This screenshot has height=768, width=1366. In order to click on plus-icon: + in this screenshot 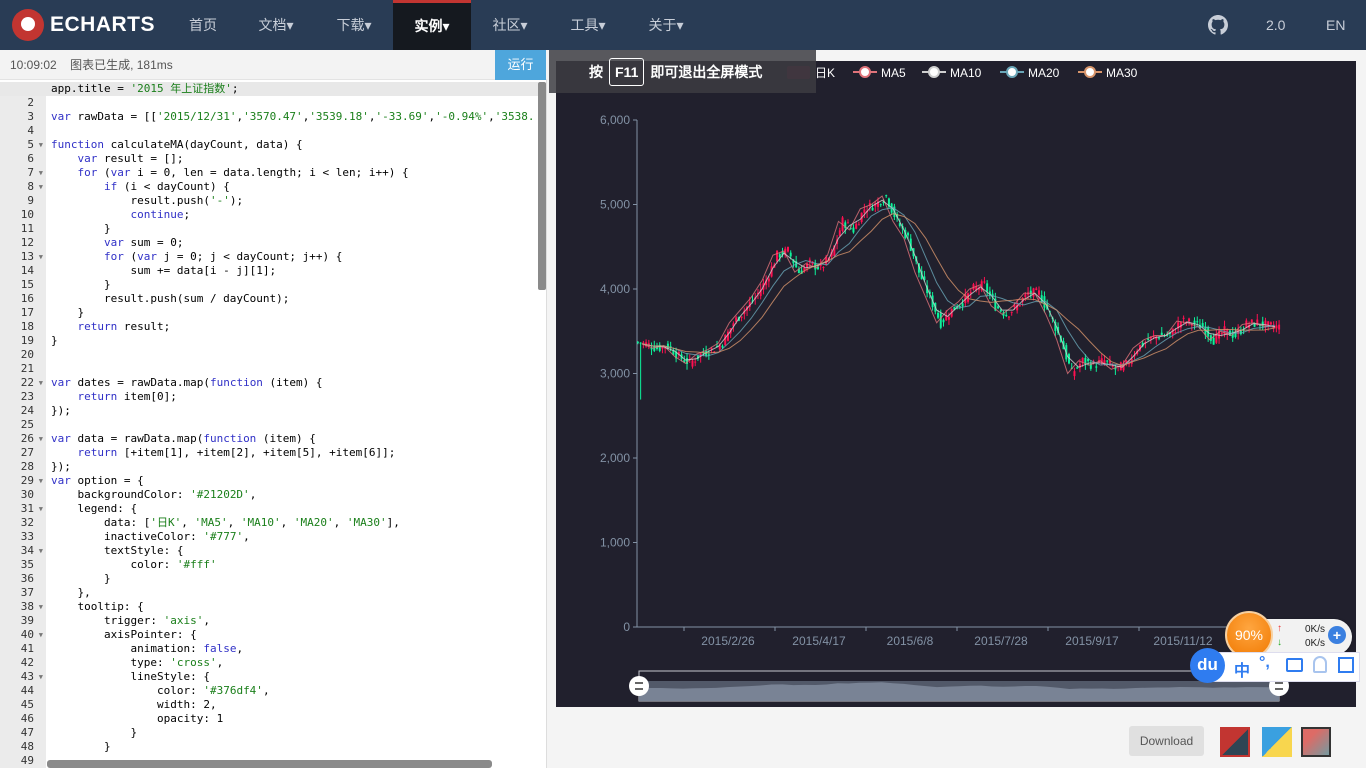, I will do `click(1337, 635)`.